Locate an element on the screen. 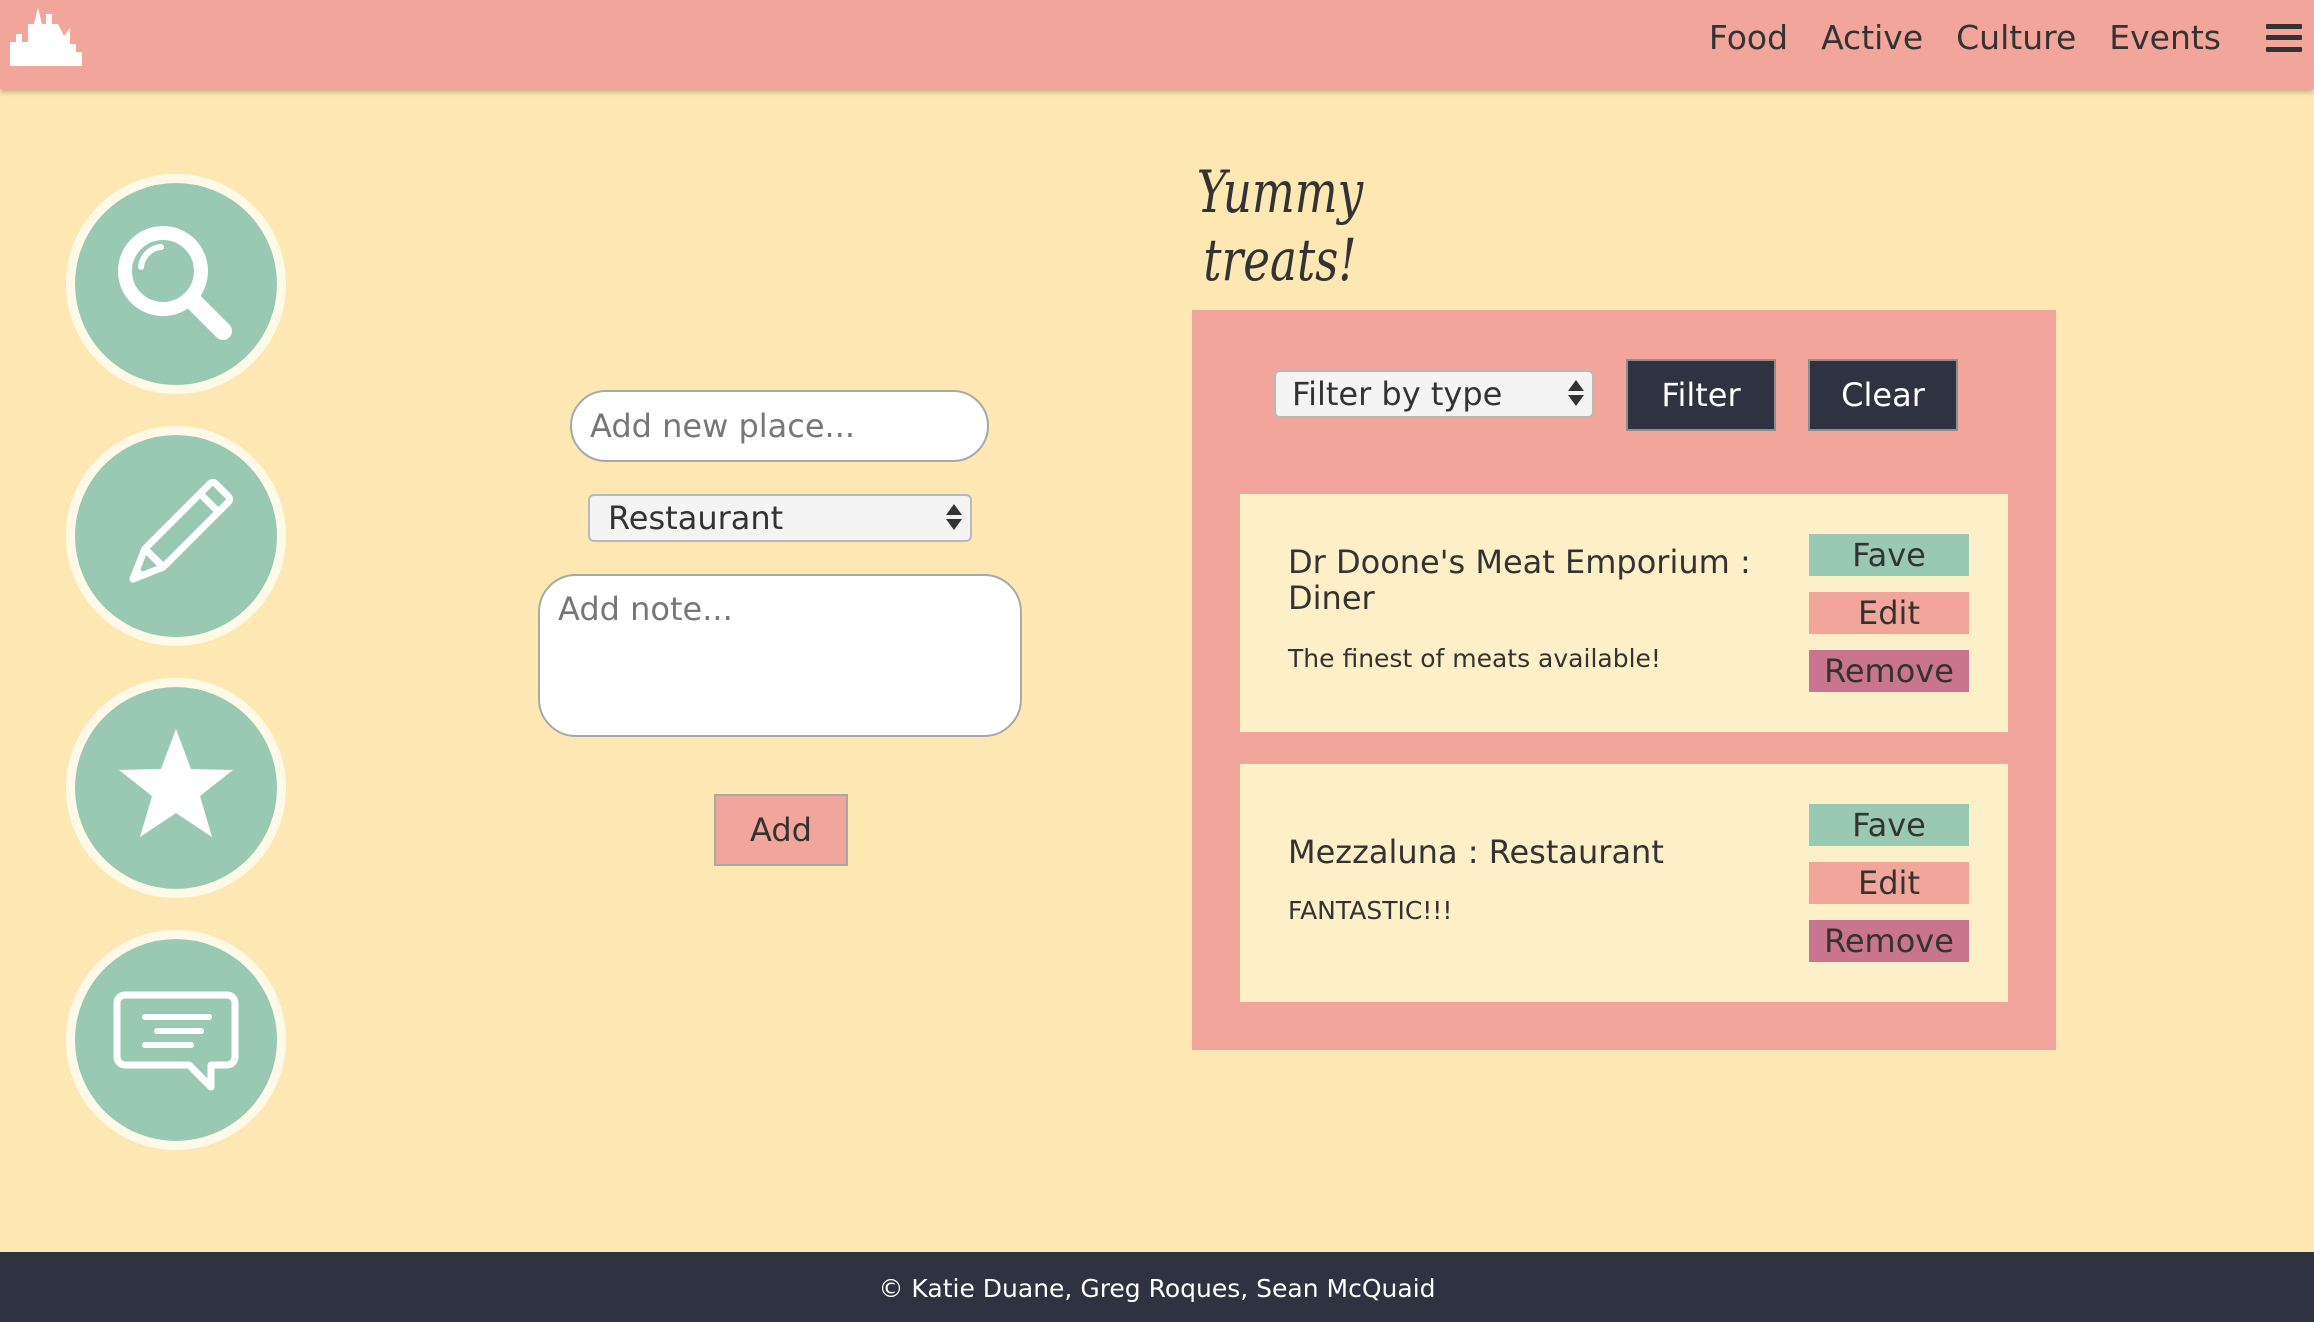 The image size is (2314, 1322). nav-active: Active is located at coordinates (1872, 37).